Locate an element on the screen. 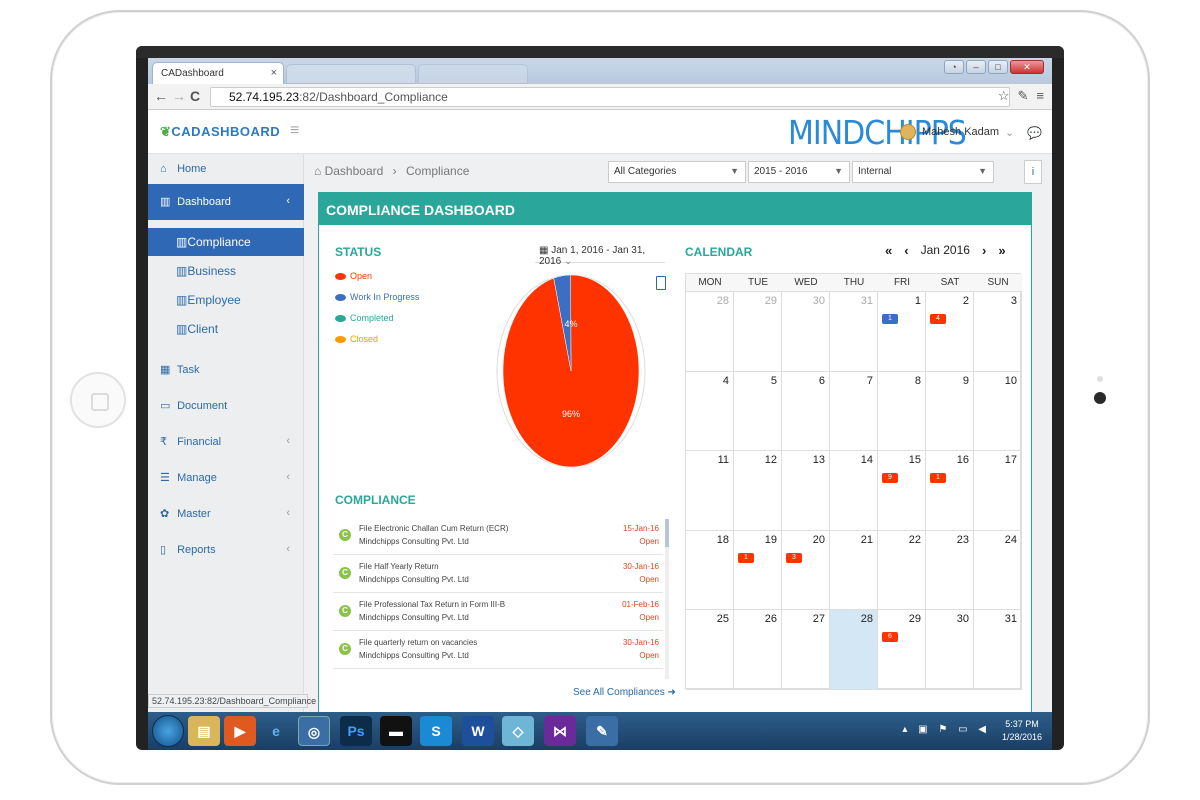 The image size is (1200, 800). print-icon is located at coordinates (661, 283).